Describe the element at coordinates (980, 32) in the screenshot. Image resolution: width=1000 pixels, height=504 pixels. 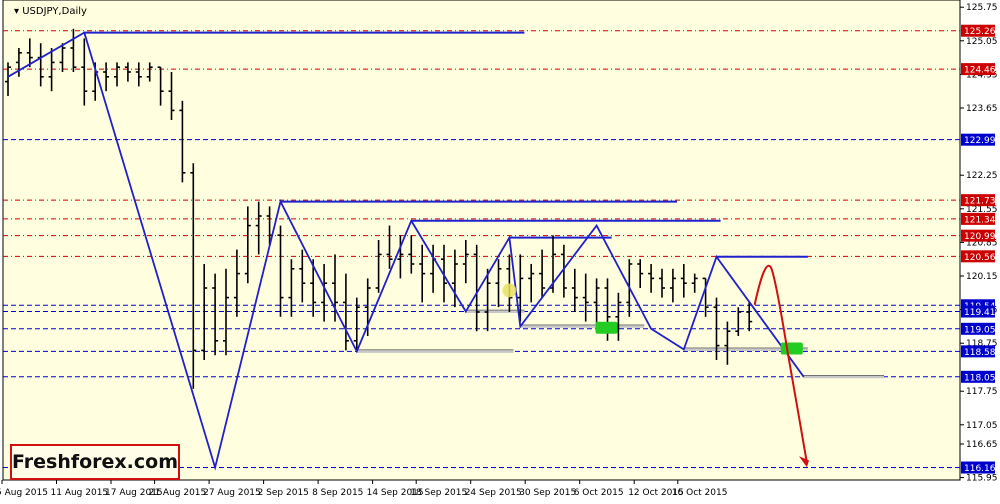
I see `level-label: 125.26` at that location.